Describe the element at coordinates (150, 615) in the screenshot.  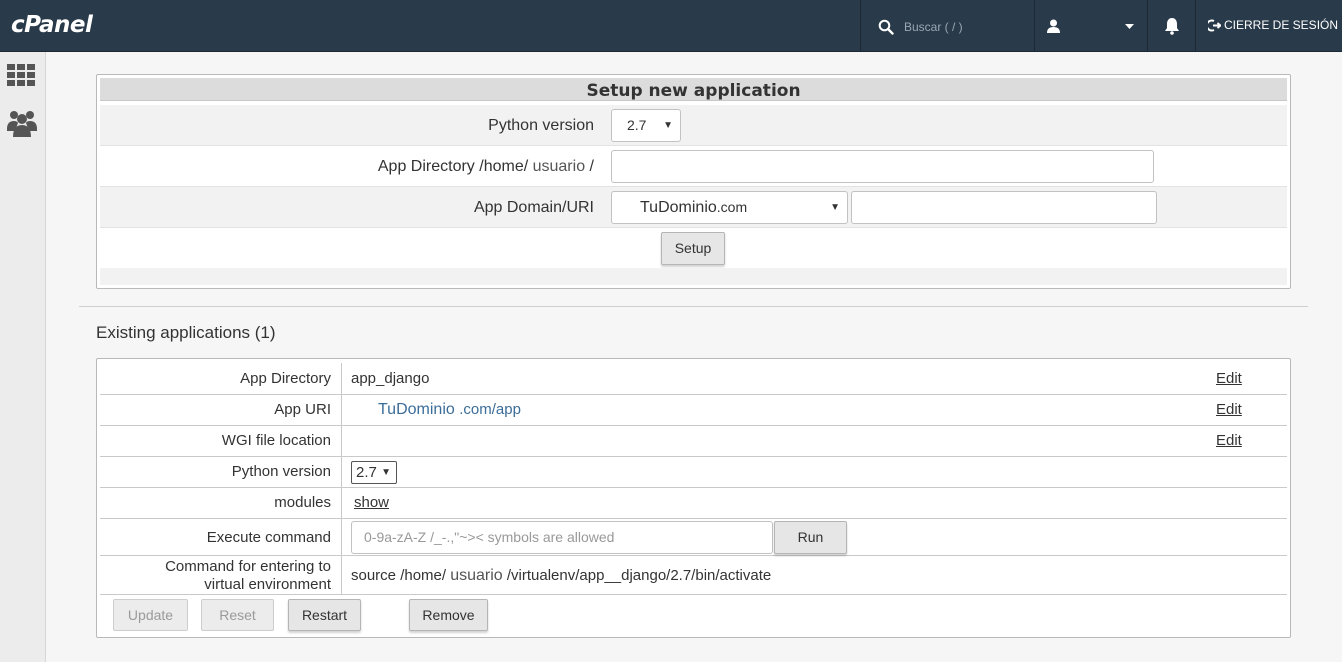
I see `update-button: Update` at that location.